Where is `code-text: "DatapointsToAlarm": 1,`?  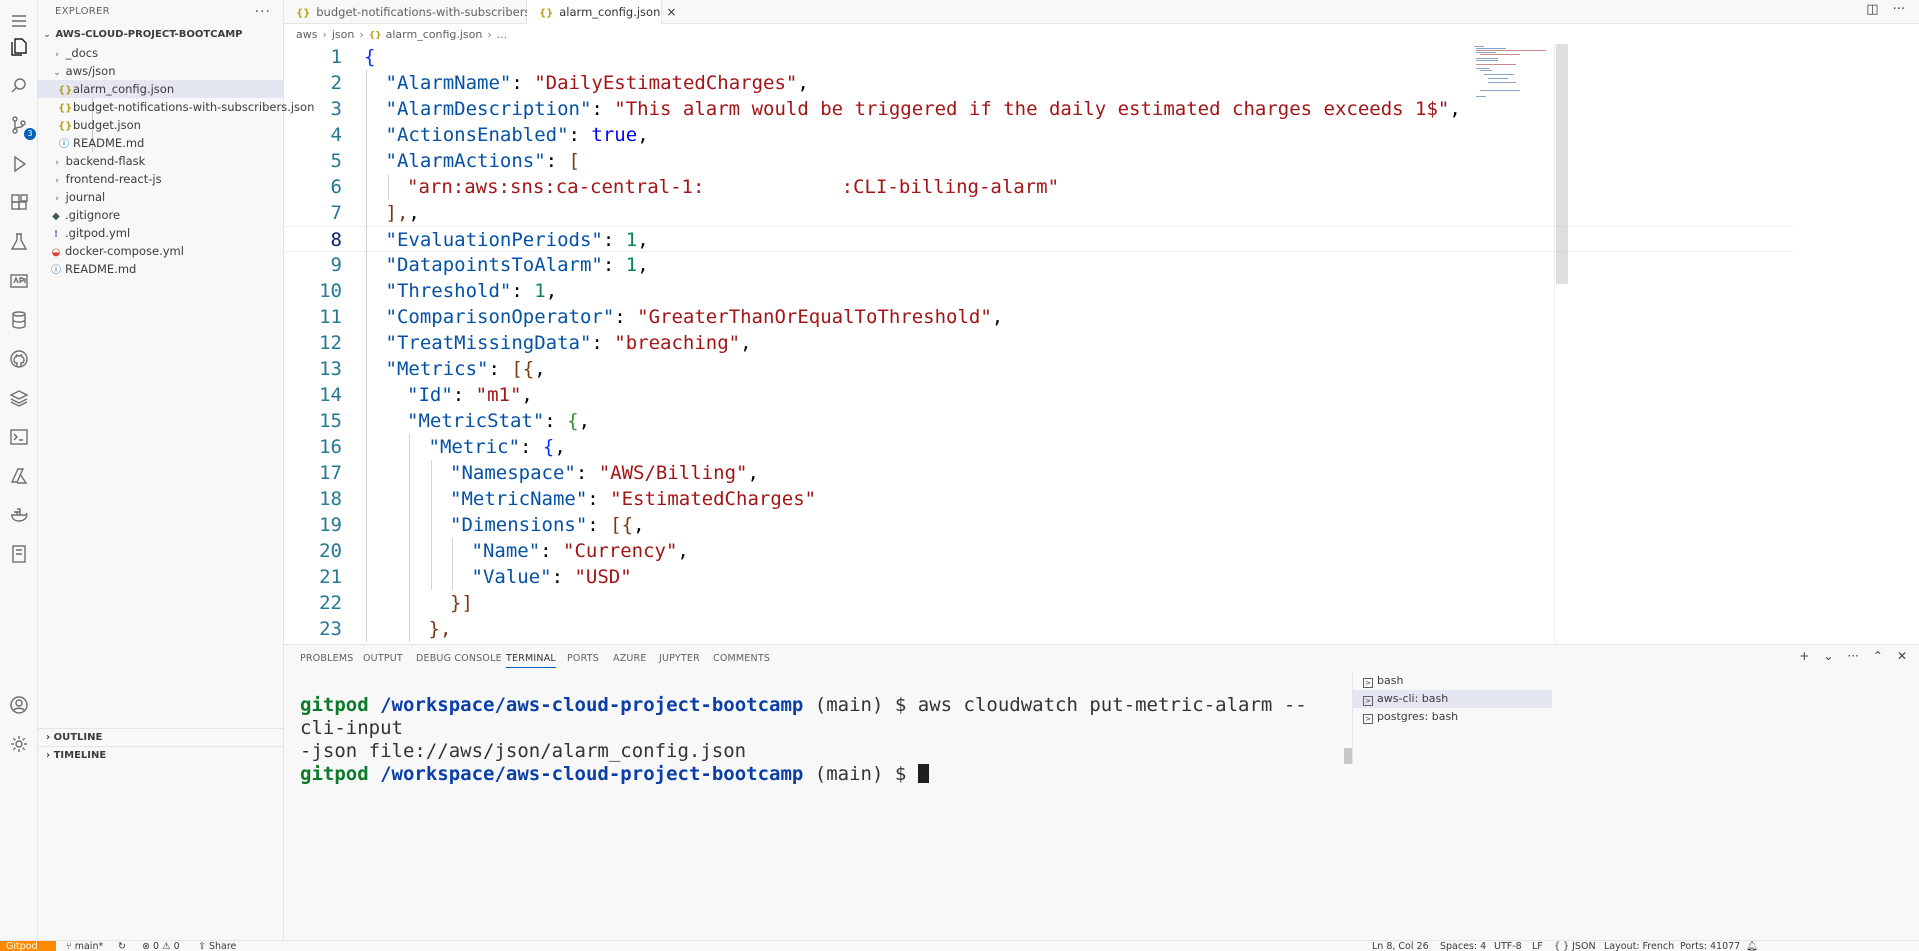 code-text: "DatapointsToAlarm": 1, is located at coordinates (517, 265).